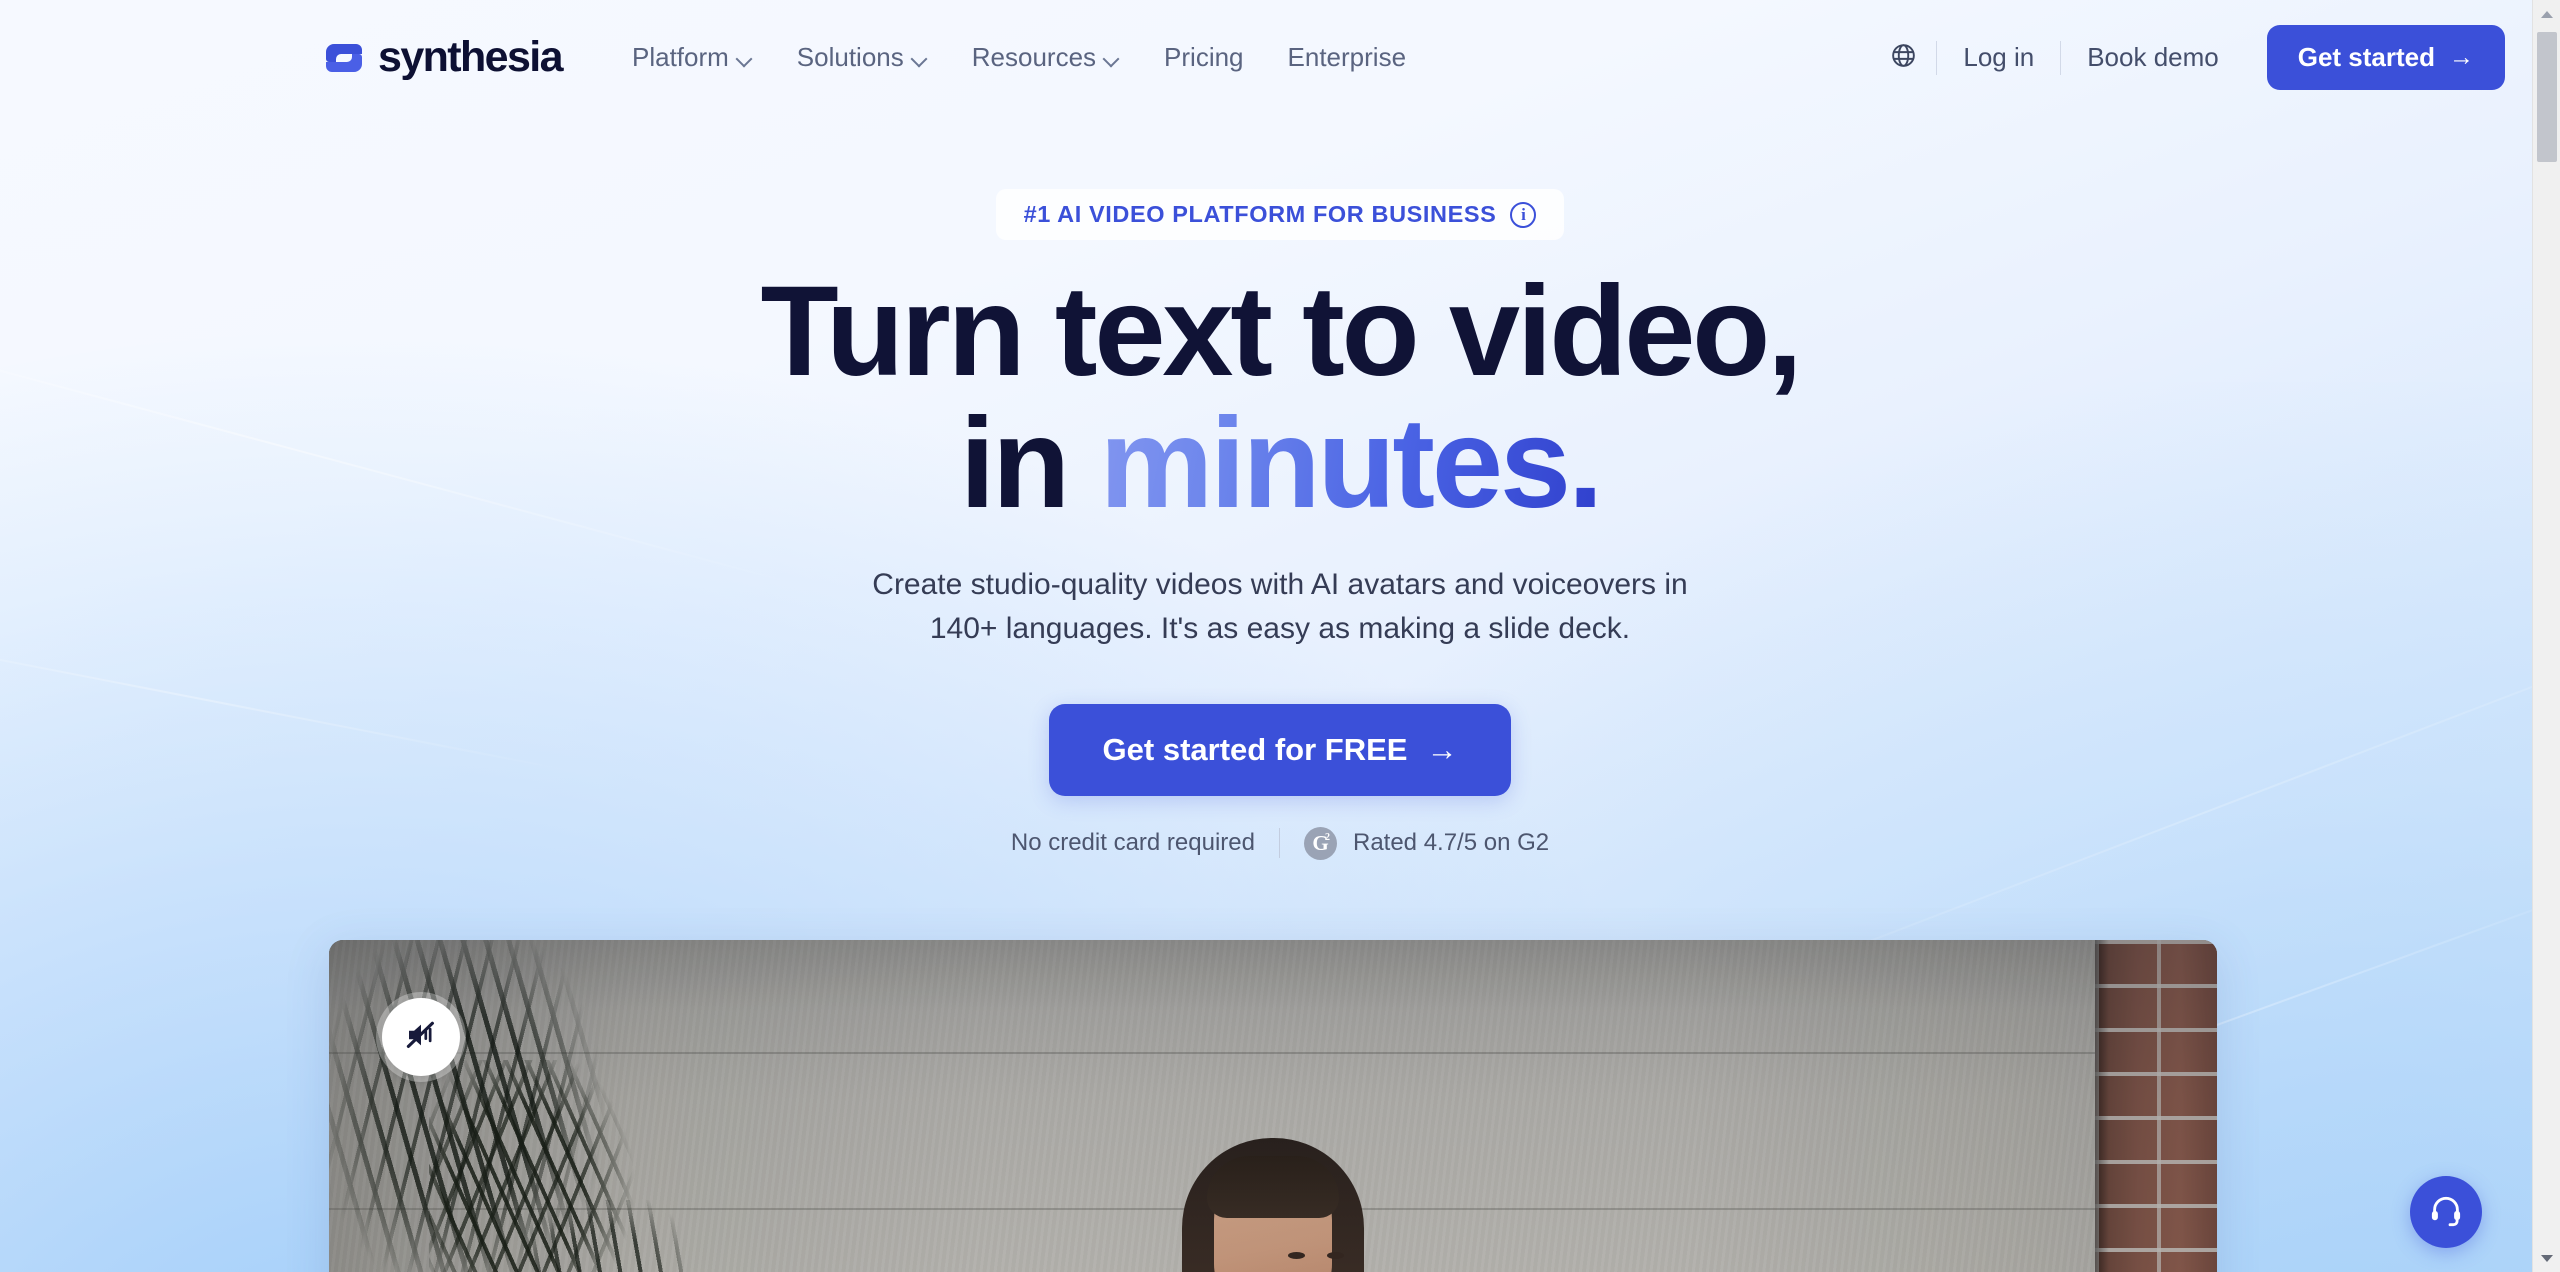  I want to click on info-circle-icon: i, so click(1523, 214).